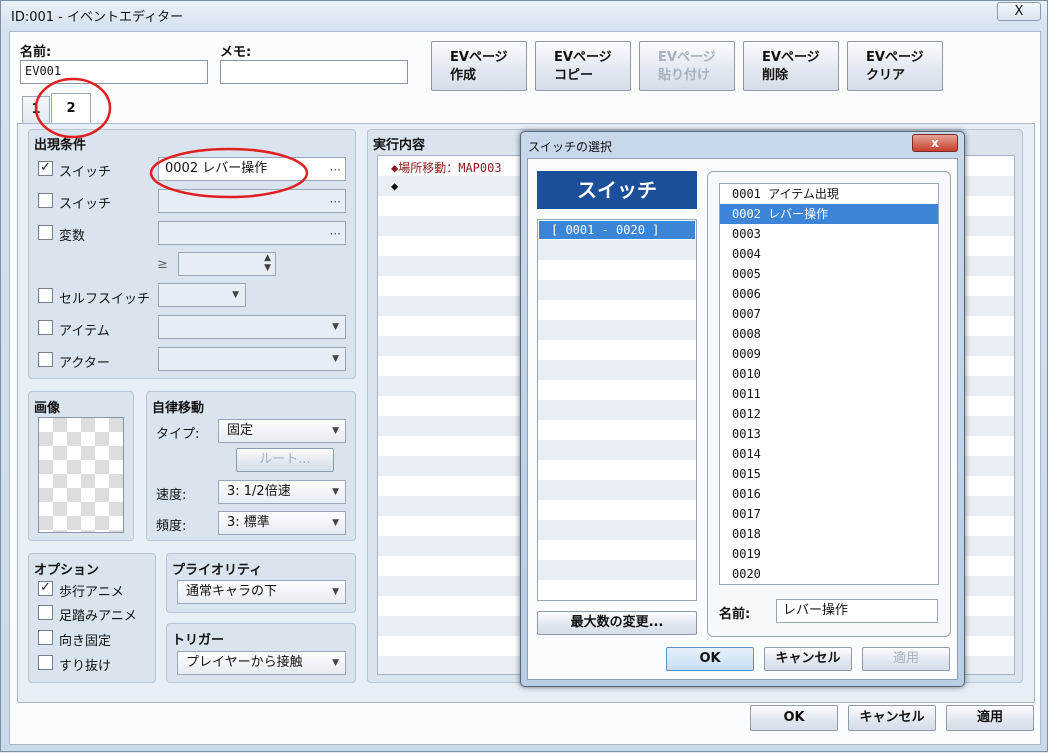 Image resolution: width=1048 pixels, height=753 pixels. I want to click on switch-list-item: 0014, so click(829, 454).